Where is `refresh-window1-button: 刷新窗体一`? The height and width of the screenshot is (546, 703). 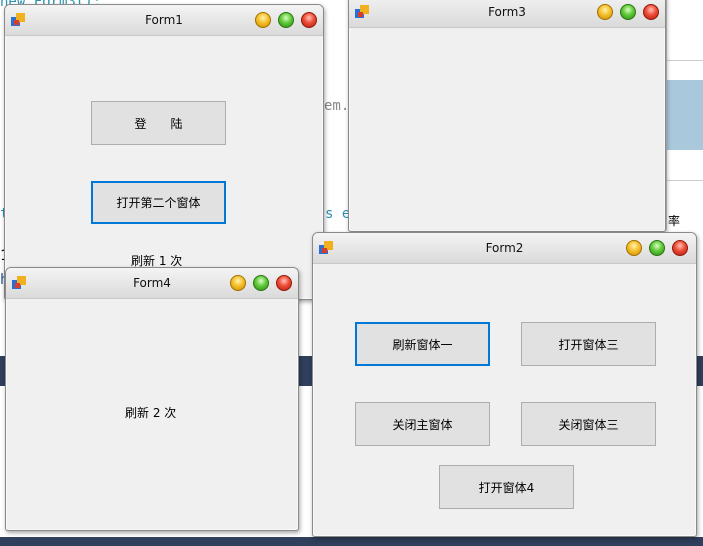 refresh-window1-button: 刷新窗体一 is located at coordinates (422, 344).